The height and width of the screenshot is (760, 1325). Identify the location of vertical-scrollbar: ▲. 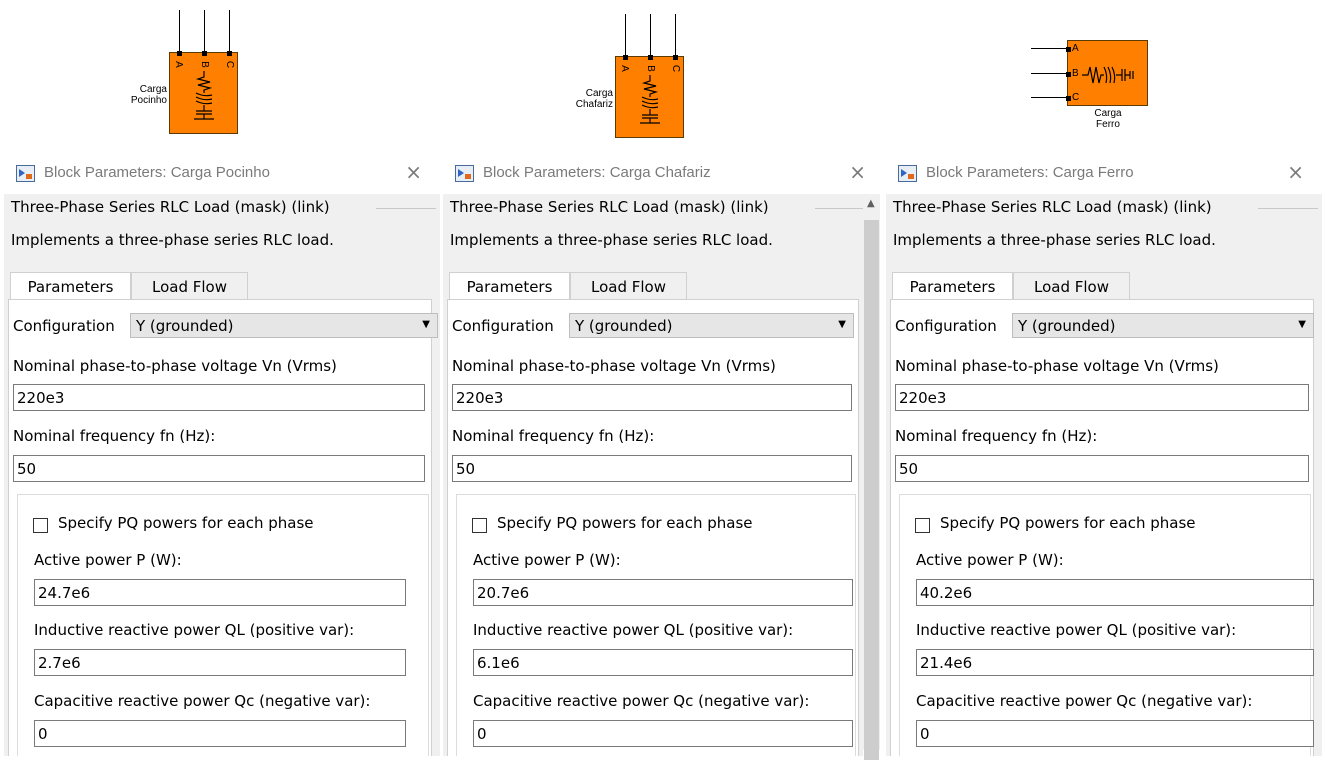
(871, 477).